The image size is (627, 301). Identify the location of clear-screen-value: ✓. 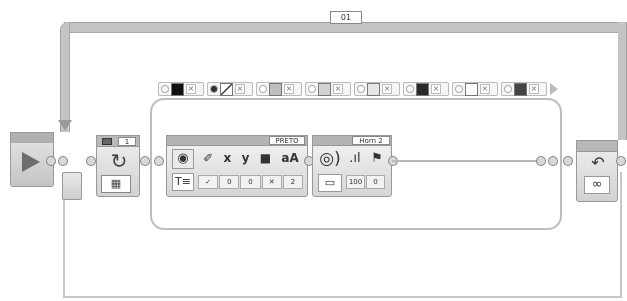
(208, 182).